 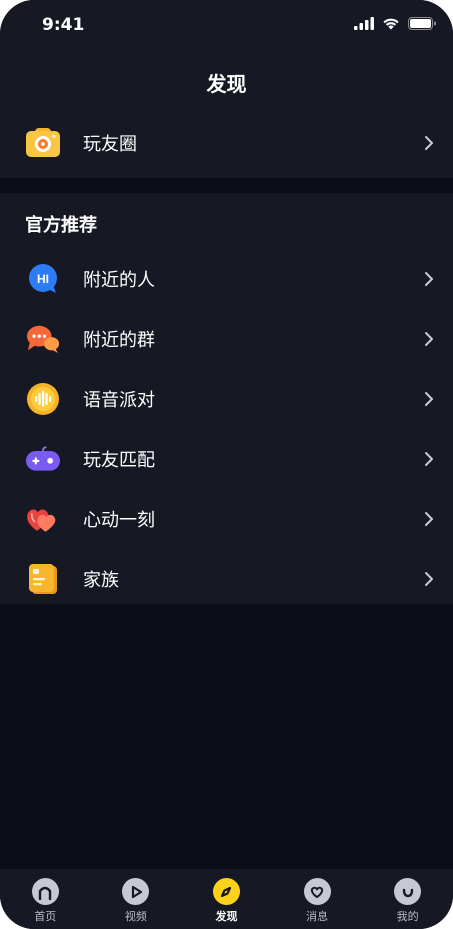 What do you see at coordinates (43, 143) in the screenshot?
I see `camera-icon` at bounding box center [43, 143].